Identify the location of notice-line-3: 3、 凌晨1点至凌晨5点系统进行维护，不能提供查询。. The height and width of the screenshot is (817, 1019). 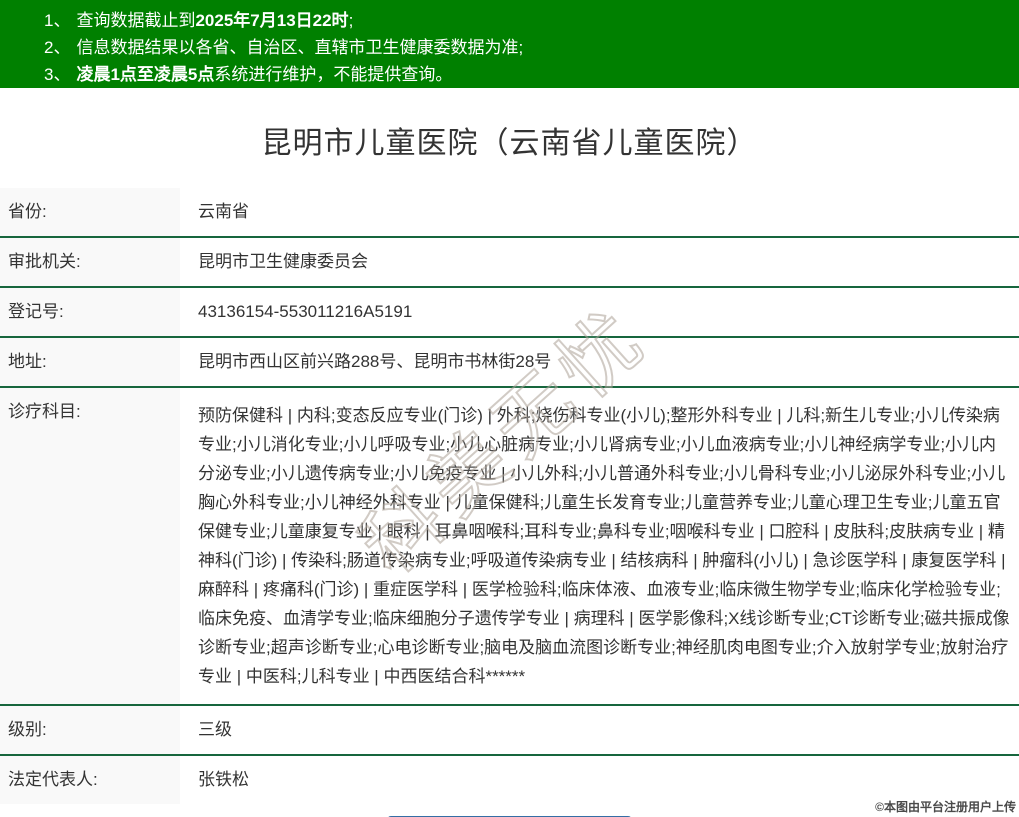
(526, 74).